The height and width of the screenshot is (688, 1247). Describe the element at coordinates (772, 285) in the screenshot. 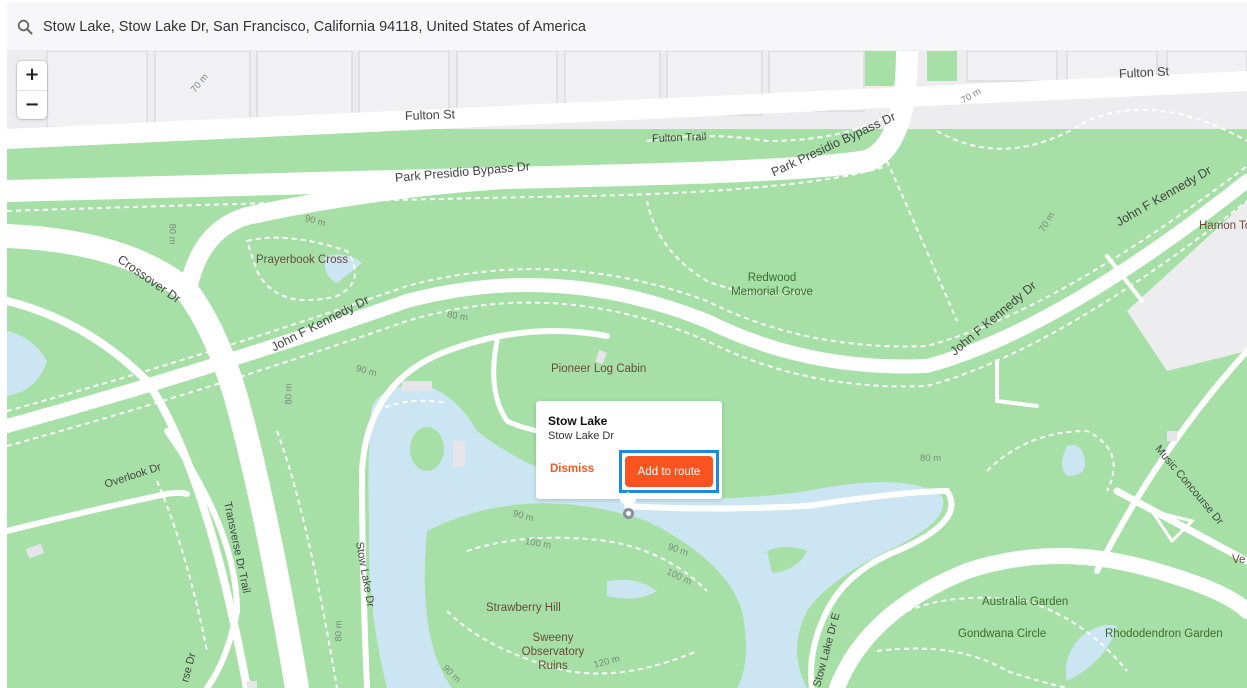

I see `park-label-redwood-grove: Redwood Memorial Grove` at that location.